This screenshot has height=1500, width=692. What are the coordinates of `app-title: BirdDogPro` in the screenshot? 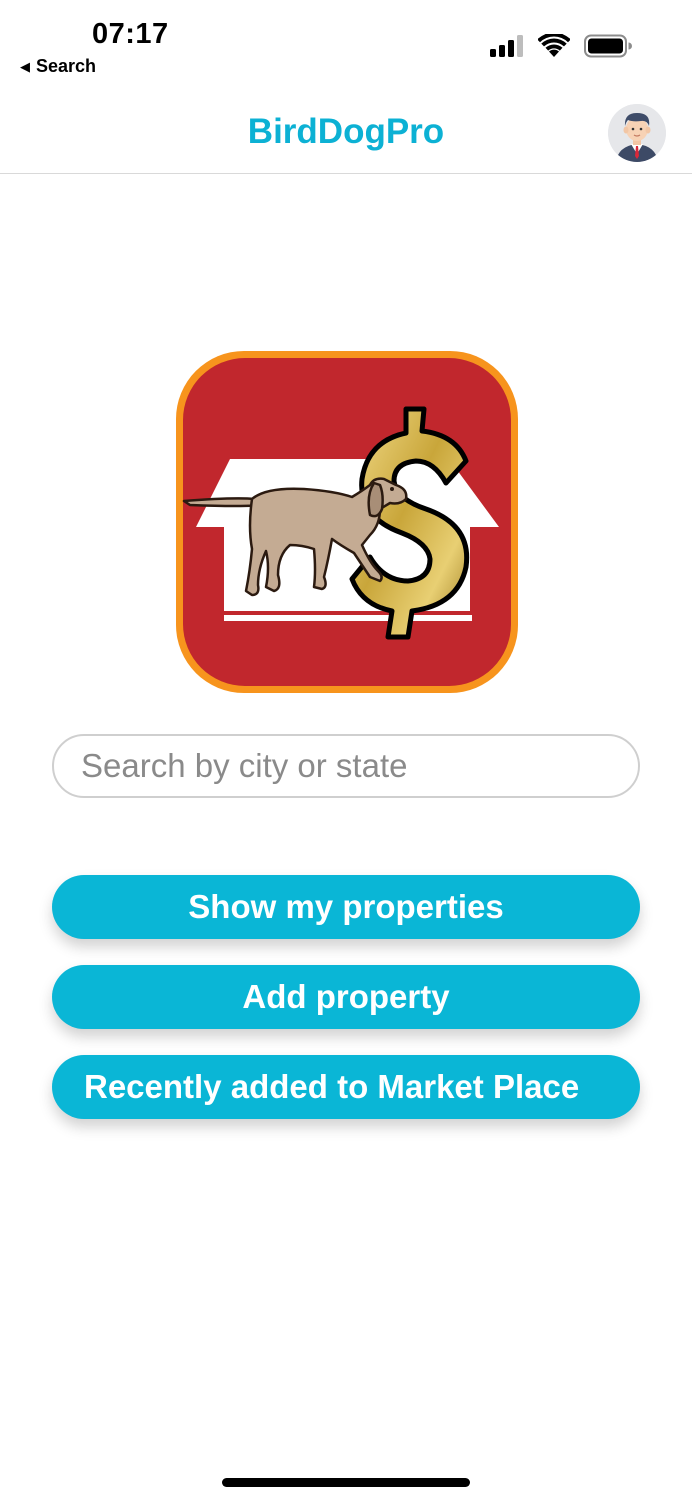 It's located at (346, 131).